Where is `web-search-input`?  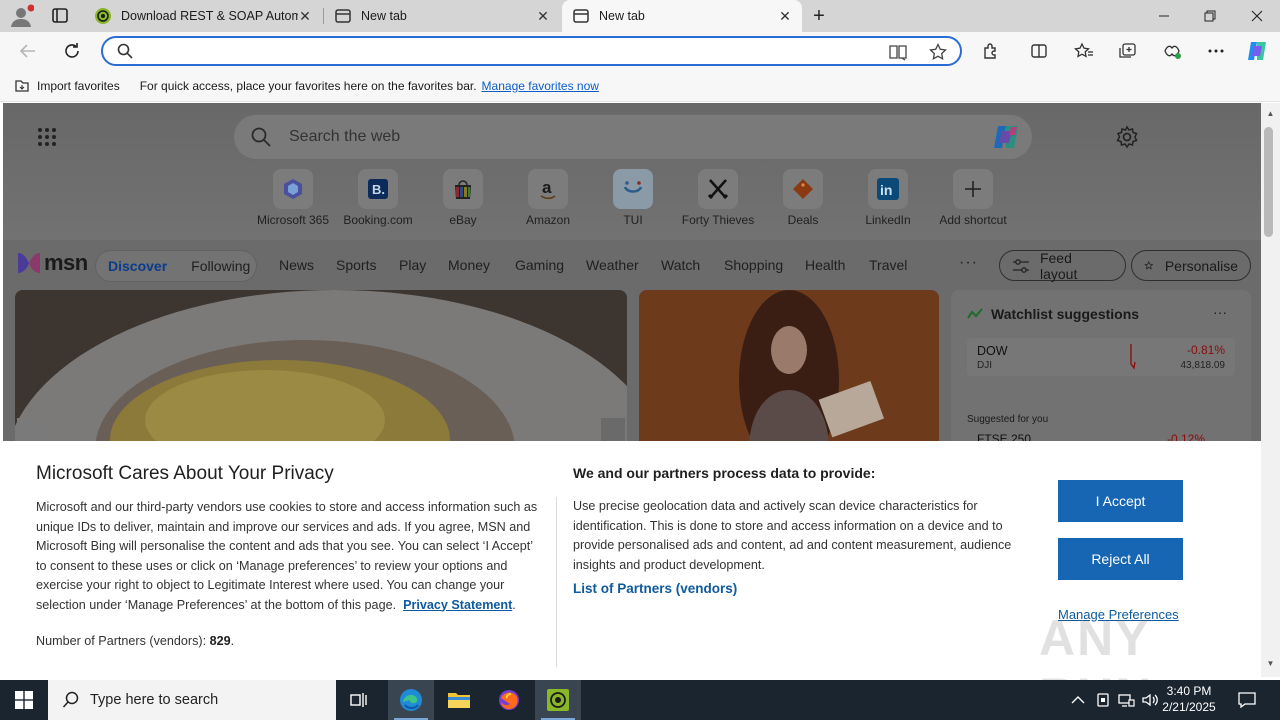
web-search-input is located at coordinates (629, 137).